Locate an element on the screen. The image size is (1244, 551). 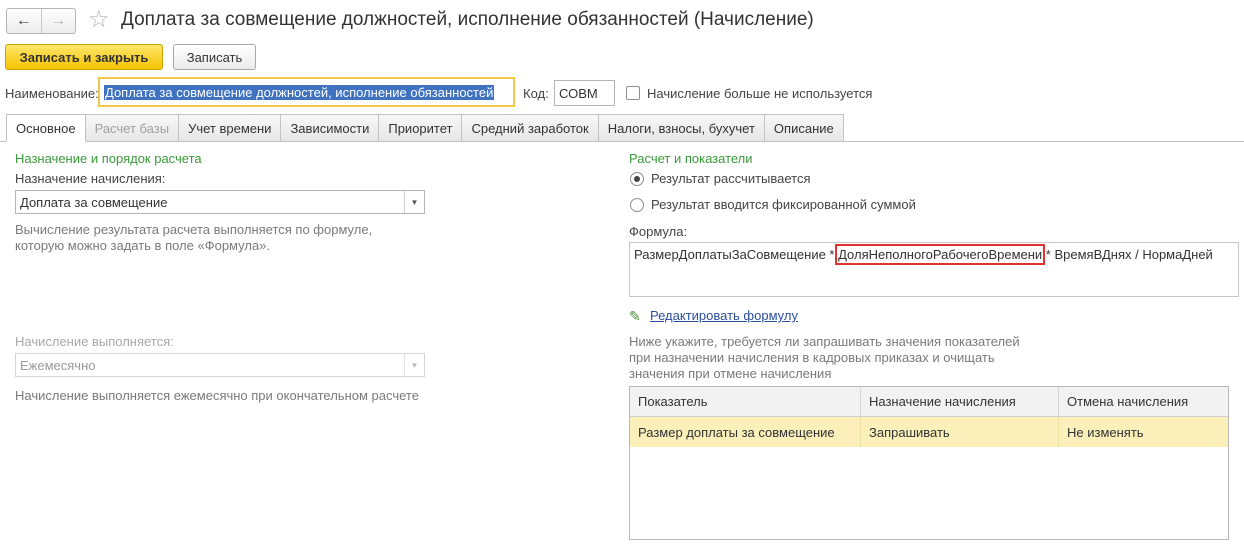
formula-label: Формула: is located at coordinates (658, 231).